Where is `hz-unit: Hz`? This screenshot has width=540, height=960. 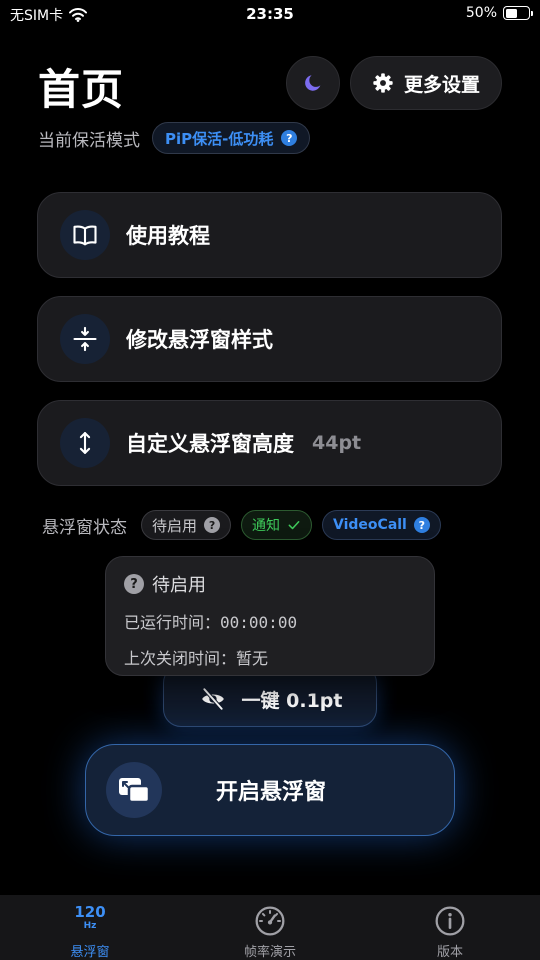
hz-unit: Hz is located at coordinates (90, 926).